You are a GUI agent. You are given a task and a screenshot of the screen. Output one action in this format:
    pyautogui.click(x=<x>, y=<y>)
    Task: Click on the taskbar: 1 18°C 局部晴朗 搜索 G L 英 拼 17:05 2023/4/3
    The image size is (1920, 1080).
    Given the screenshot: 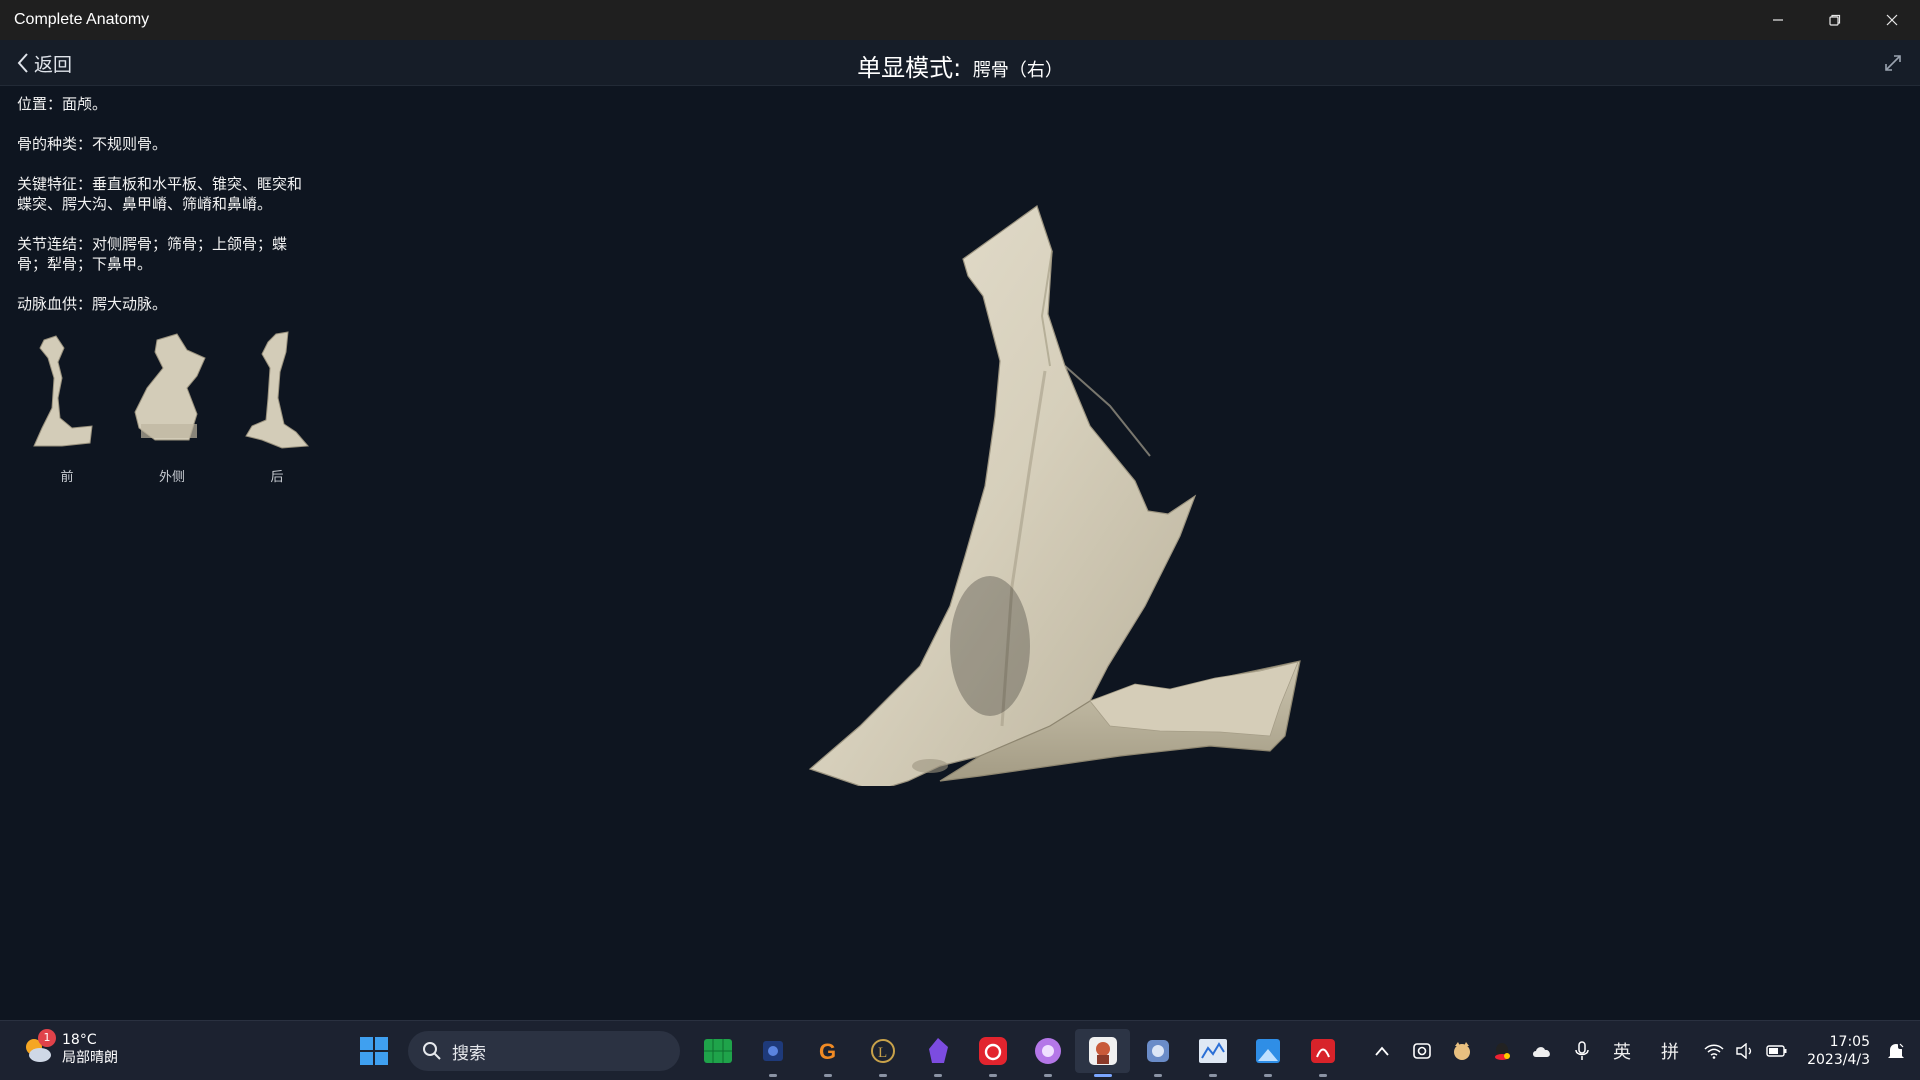 What is the action you would take?
    pyautogui.click(x=960, y=1050)
    